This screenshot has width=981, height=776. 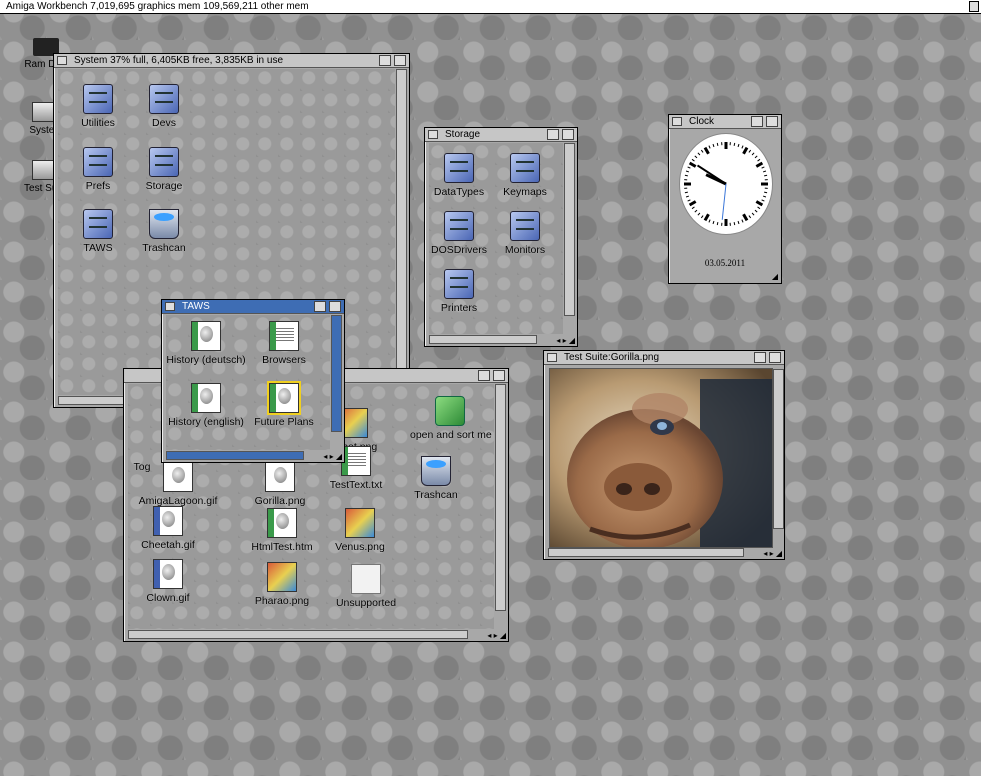 I want to click on size-gadget: ◢, so click(x=775, y=276).